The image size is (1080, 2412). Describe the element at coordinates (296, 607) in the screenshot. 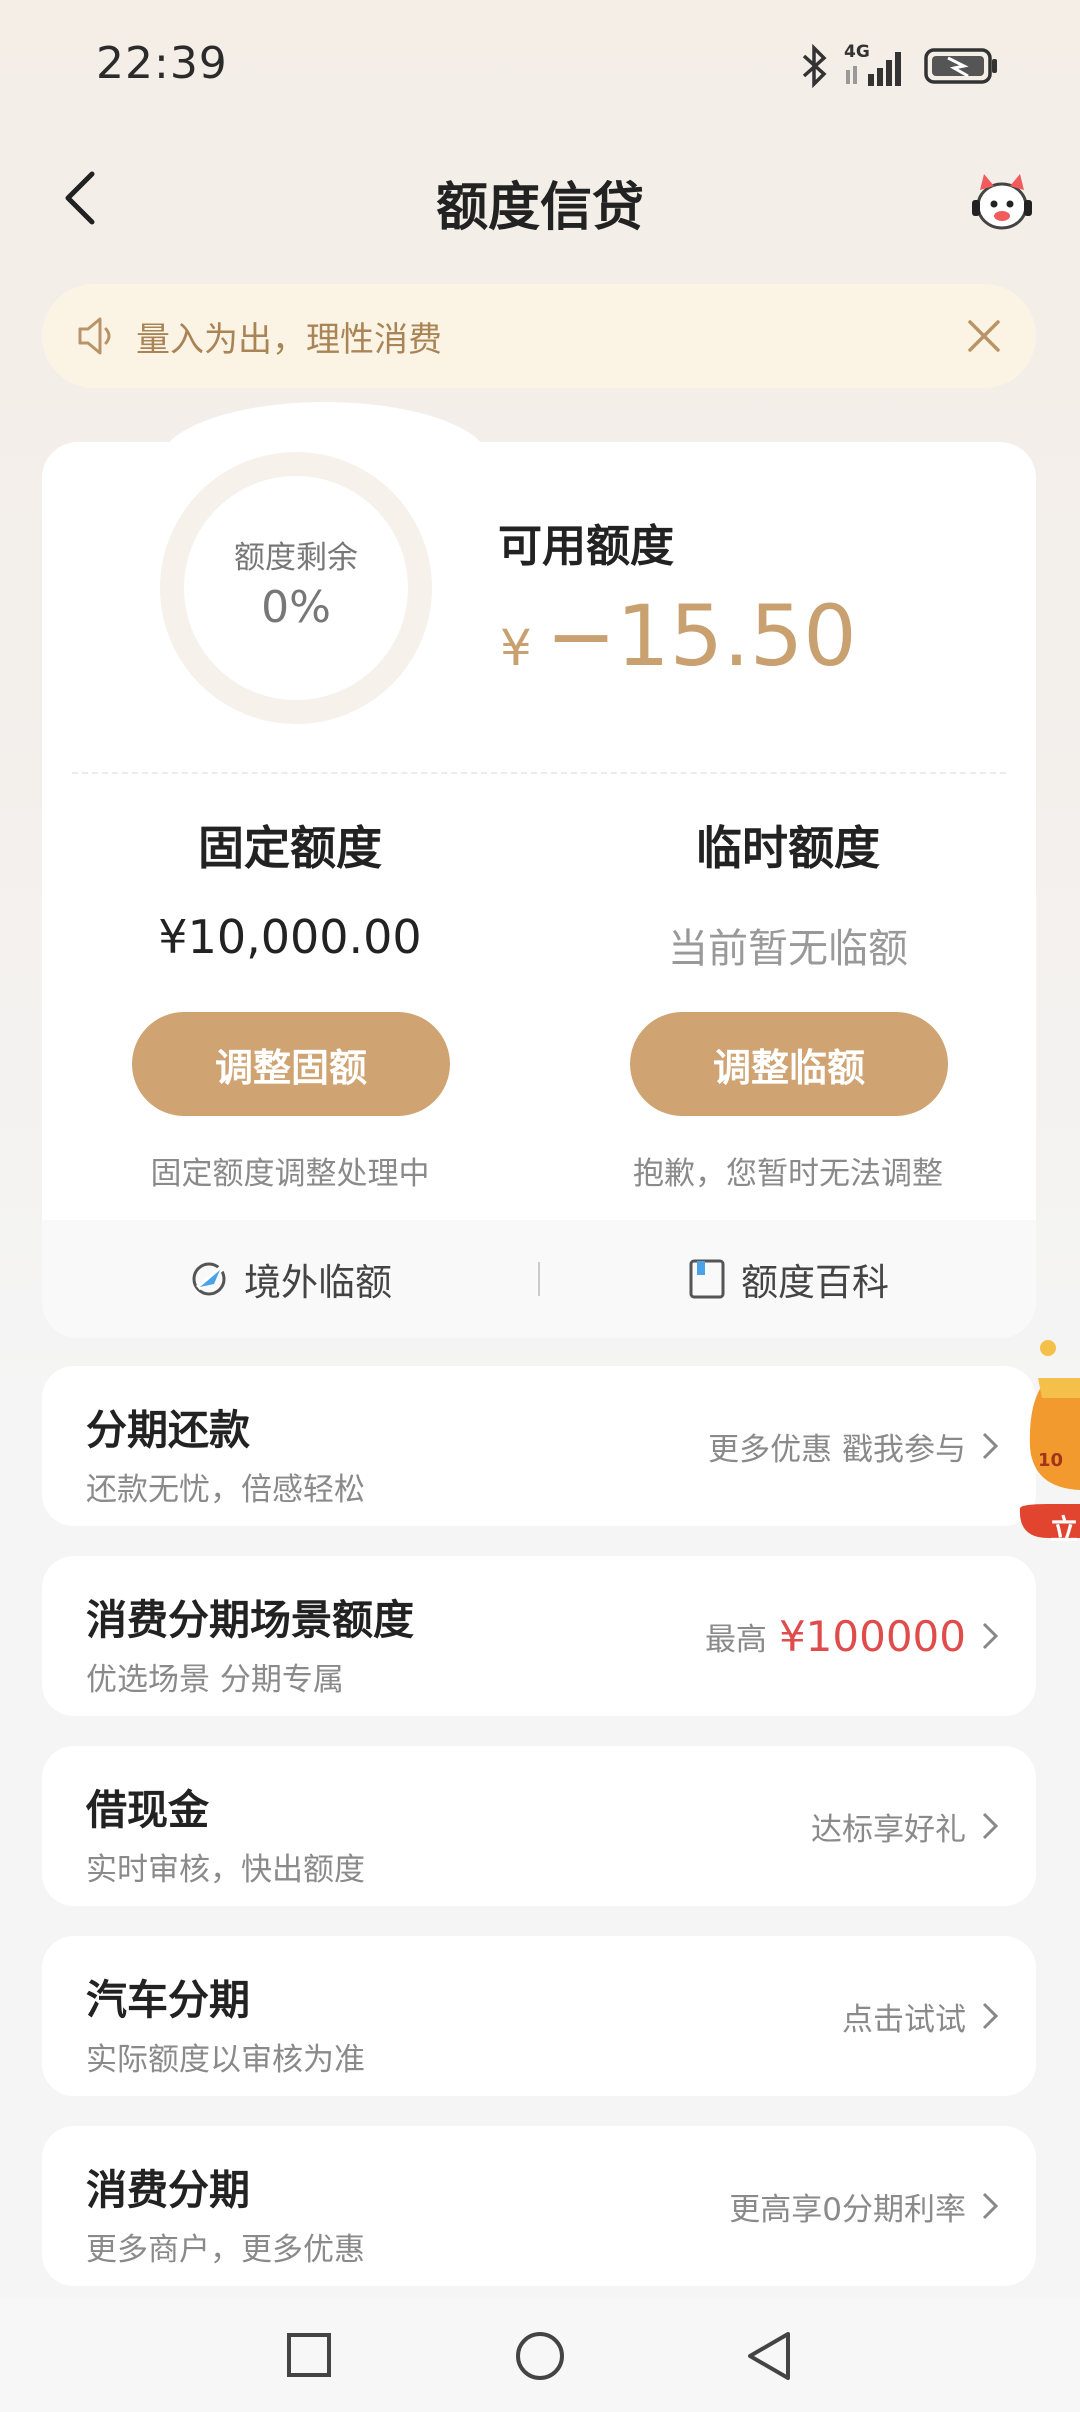

I see `ring-value: 0%` at that location.